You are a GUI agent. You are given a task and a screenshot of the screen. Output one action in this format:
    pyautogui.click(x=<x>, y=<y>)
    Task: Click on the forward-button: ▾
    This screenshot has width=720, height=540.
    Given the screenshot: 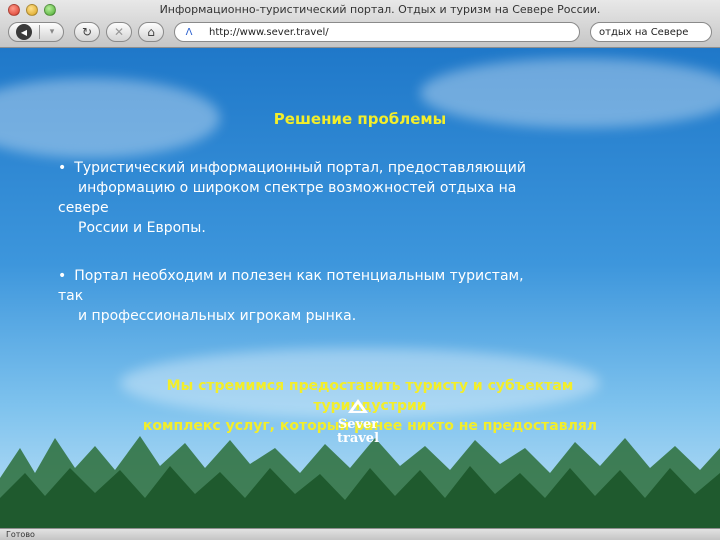 What is the action you would take?
    pyautogui.click(x=52, y=32)
    